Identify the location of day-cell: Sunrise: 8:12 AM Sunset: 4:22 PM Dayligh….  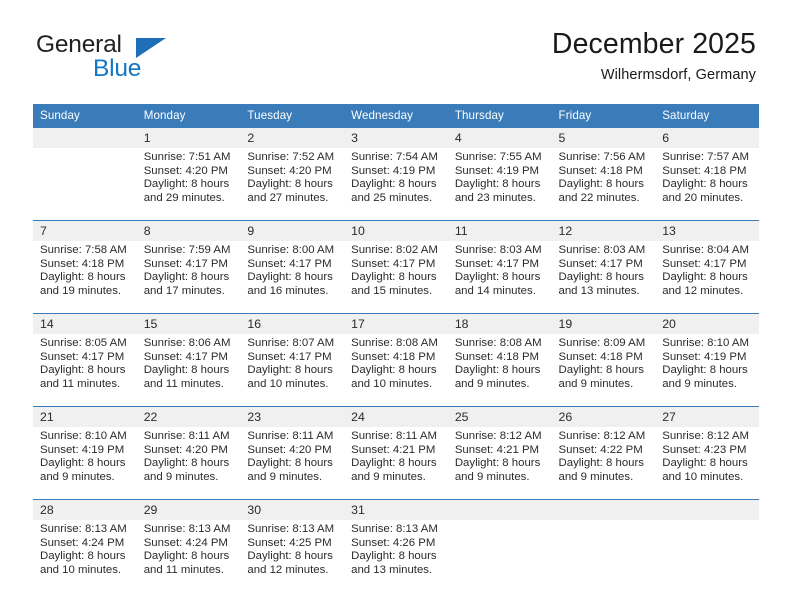
(603, 463).